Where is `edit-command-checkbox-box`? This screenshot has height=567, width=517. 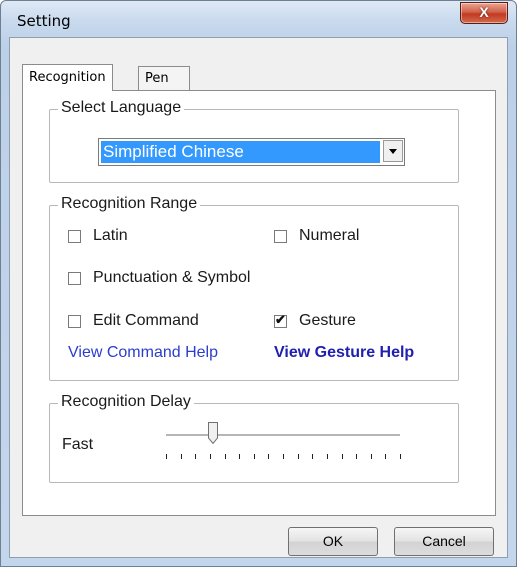 edit-command-checkbox-box is located at coordinates (74, 321).